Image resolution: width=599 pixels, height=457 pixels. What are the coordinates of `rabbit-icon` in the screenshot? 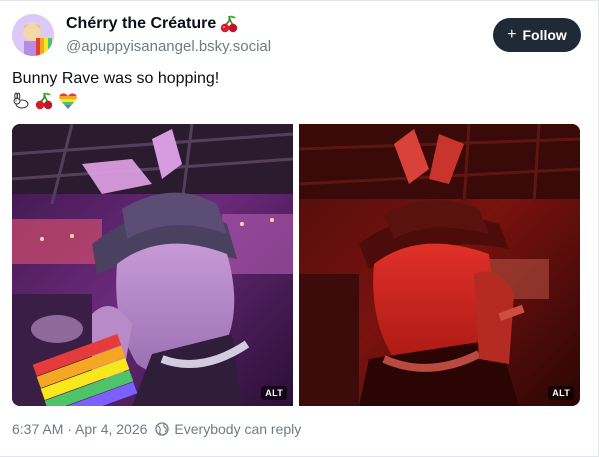 It's located at (21, 100).